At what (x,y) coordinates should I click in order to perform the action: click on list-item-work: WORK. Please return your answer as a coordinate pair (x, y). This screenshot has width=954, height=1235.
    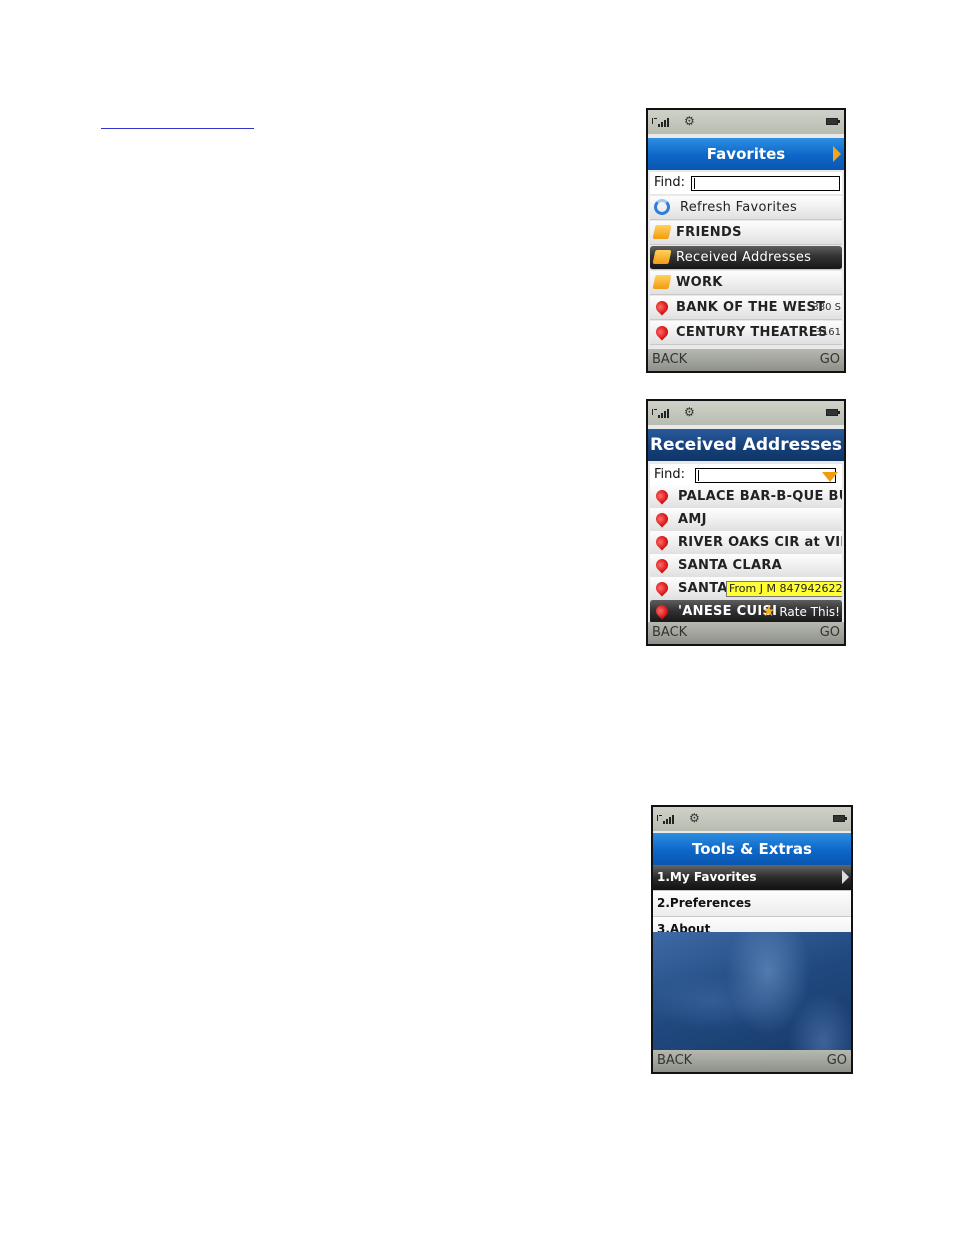
    Looking at the image, I should click on (746, 283).